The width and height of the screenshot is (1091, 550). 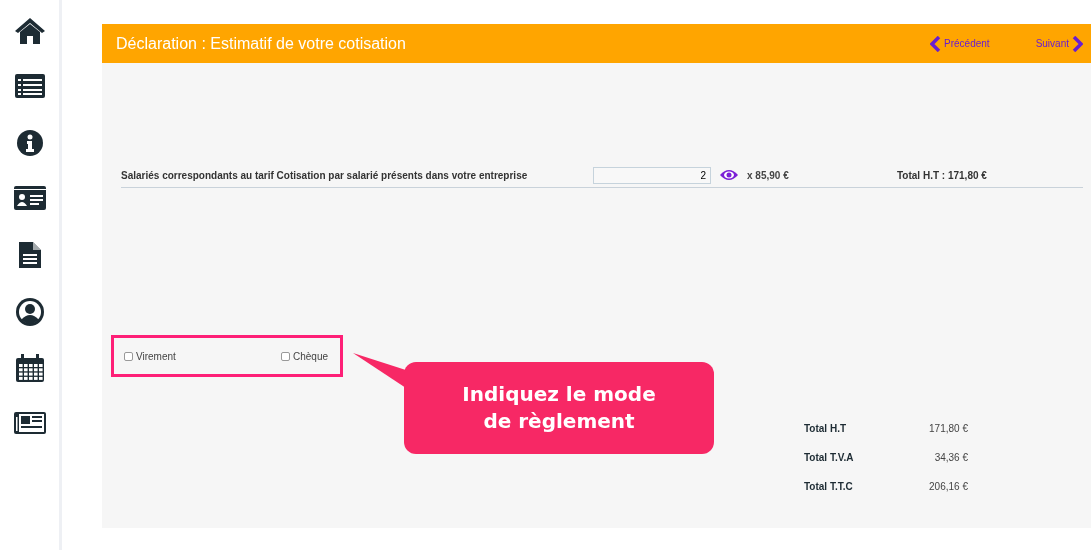 I want to click on eye-icon, so click(x=729, y=175).